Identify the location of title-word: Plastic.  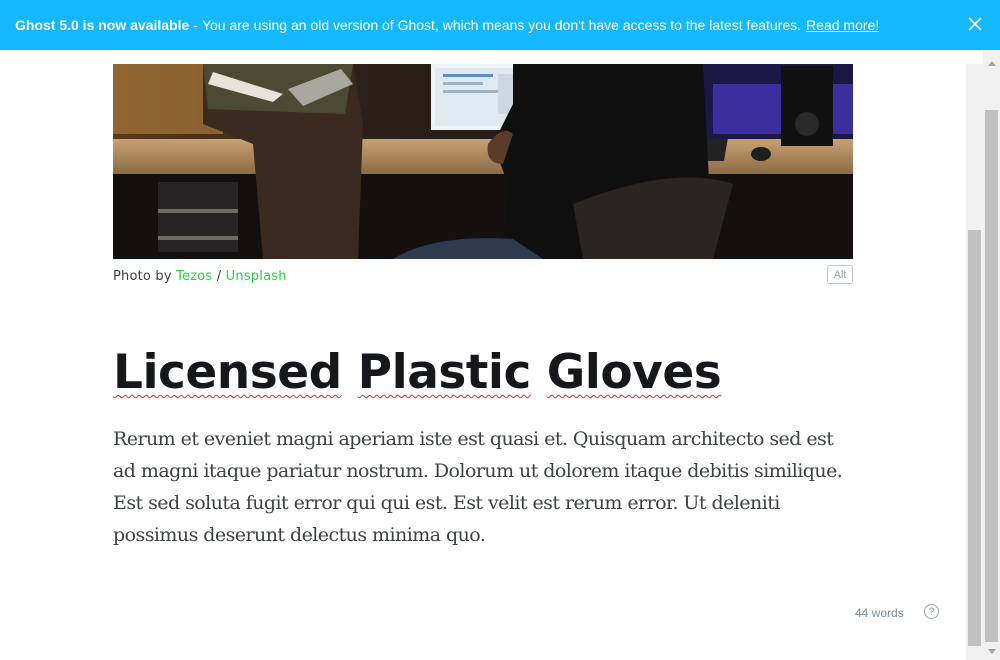
(444, 372).